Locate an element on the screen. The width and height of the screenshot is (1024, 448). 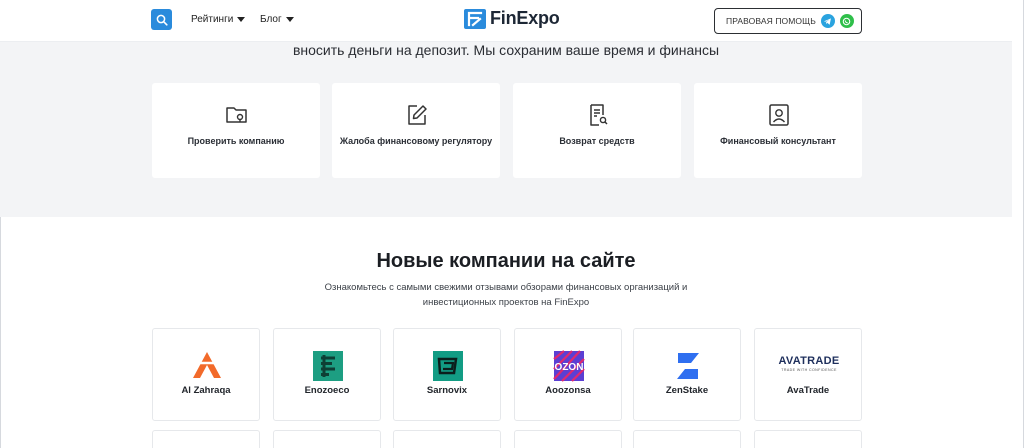
search-button is located at coordinates (161, 19).